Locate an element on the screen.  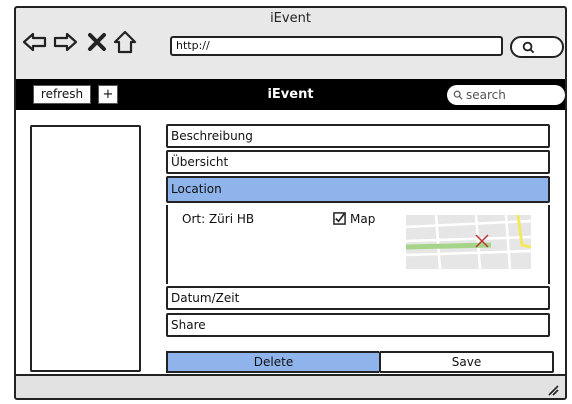
forward-arrow-icon is located at coordinates (65, 42).